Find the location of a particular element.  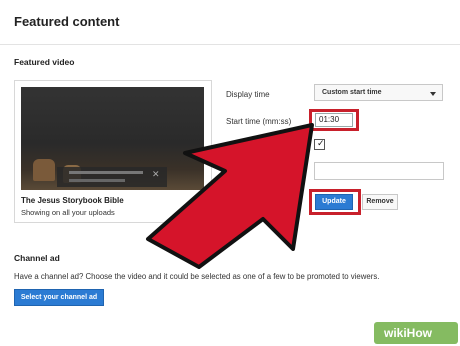

option-checkbox: ✓ is located at coordinates (319, 144).